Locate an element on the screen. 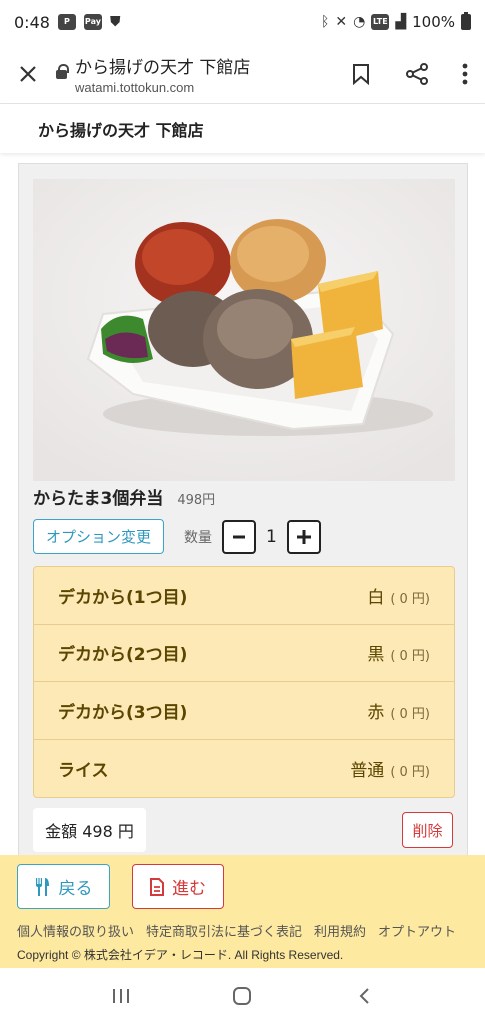 The image size is (485, 1024). close-icon is located at coordinates (28, 73).